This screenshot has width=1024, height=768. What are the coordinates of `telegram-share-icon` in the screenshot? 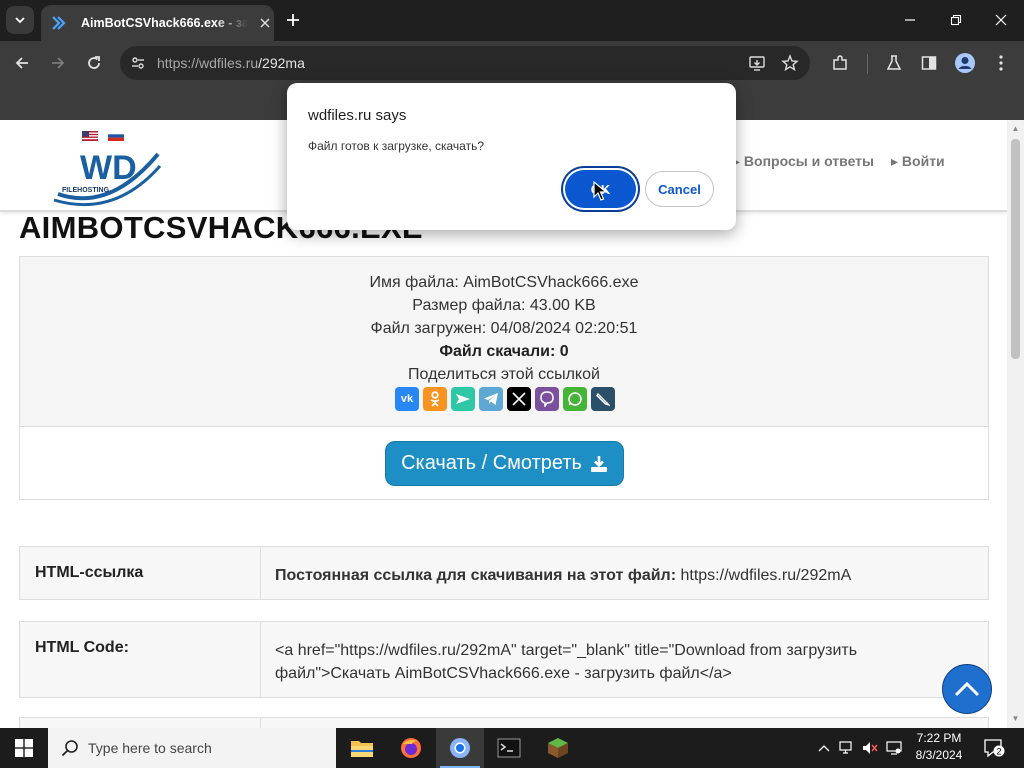 It's located at (491, 399).